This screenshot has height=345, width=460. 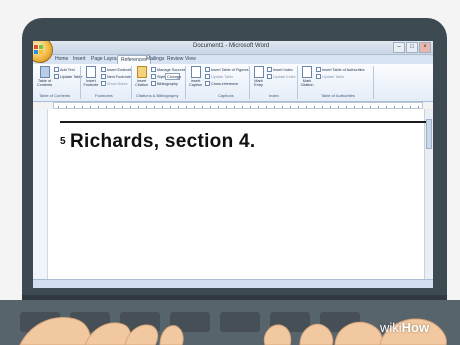 What do you see at coordinates (207, 69) in the screenshot?
I see `table-of-figures-icon` at bounding box center [207, 69].